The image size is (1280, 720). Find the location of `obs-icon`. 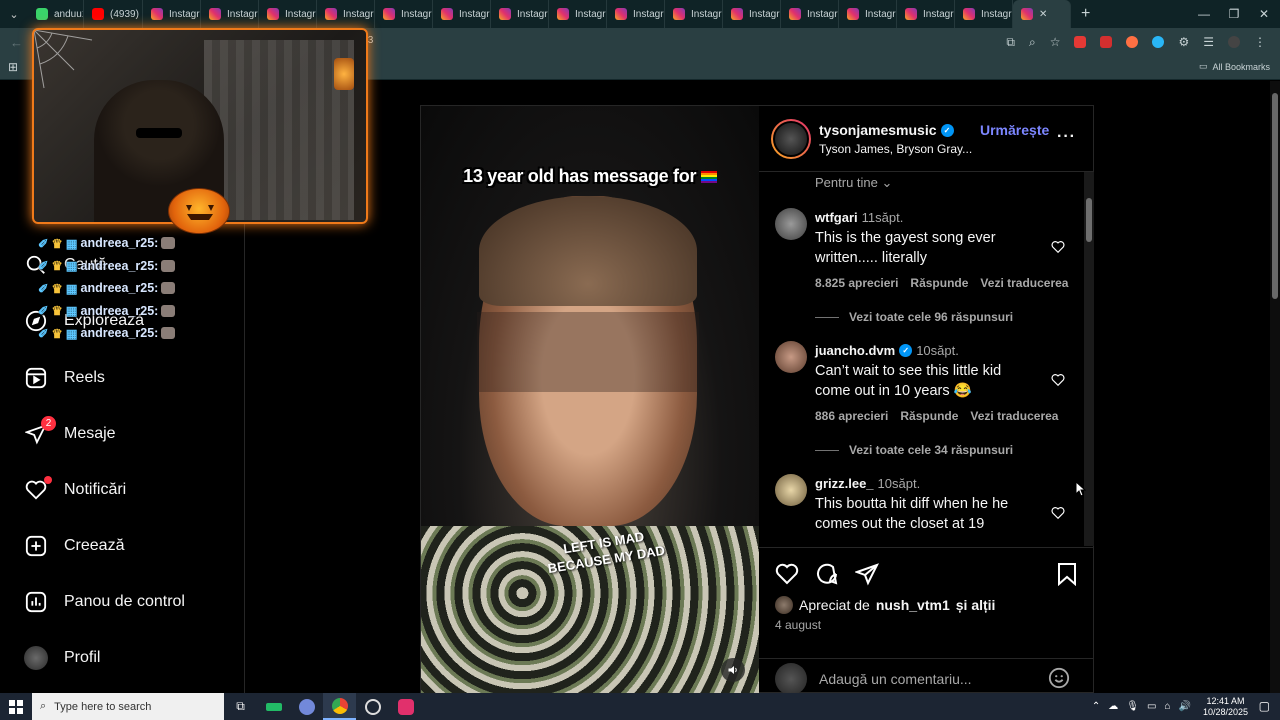

obs-icon is located at coordinates (372, 706).